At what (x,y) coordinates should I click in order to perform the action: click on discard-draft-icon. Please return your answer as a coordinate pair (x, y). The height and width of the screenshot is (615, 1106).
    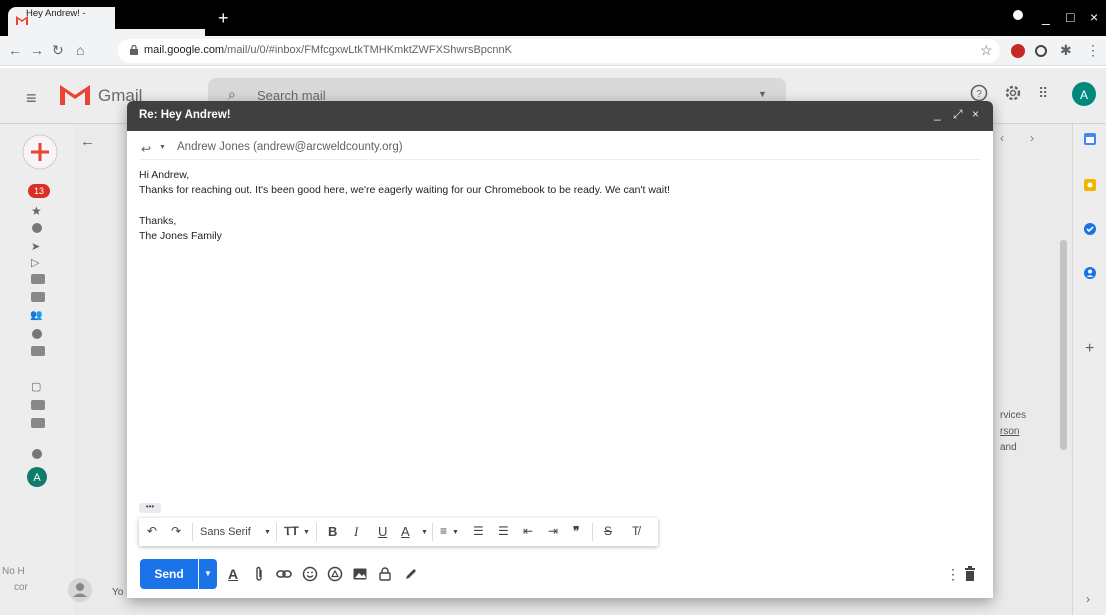
    Looking at the image, I should click on (970, 574).